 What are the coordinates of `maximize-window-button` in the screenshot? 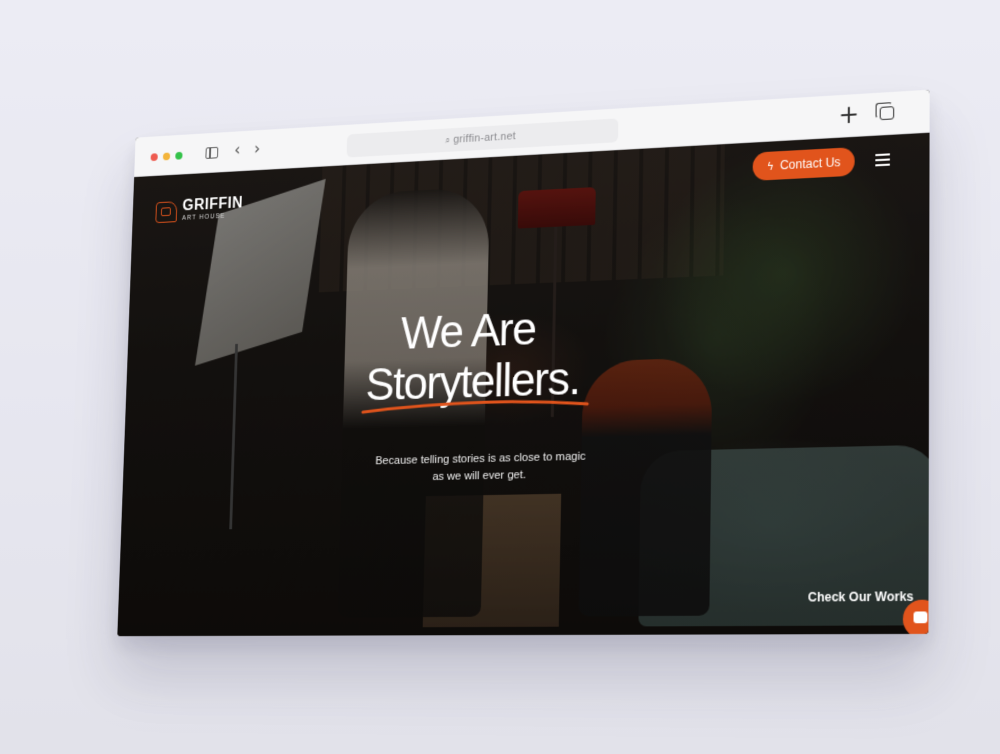 It's located at (178, 156).